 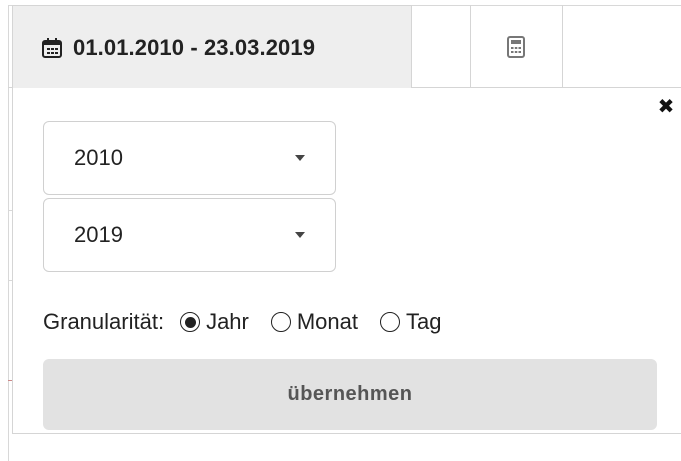 What do you see at coordinates (227, 321) in the screenshot?
I see `granularity-option-label: Jahr` at bounding box center [227, 321].